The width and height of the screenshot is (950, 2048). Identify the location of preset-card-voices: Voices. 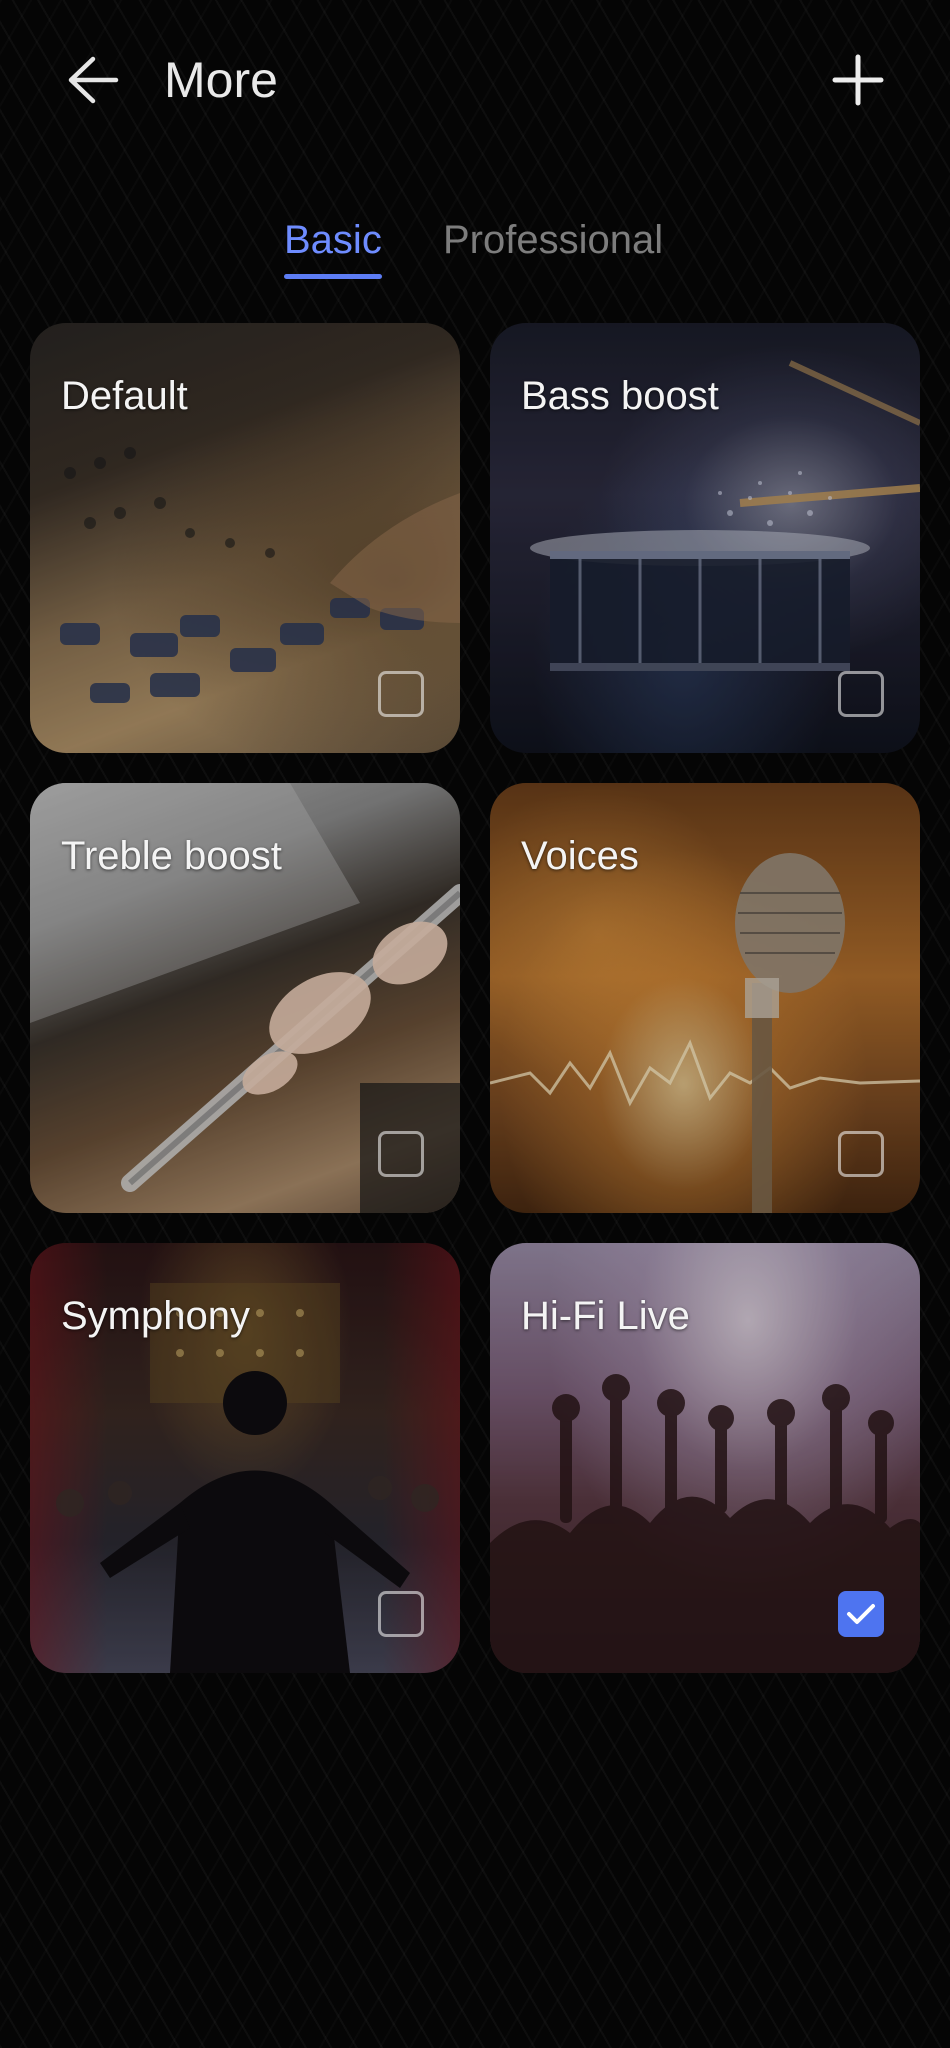
(705, 998).